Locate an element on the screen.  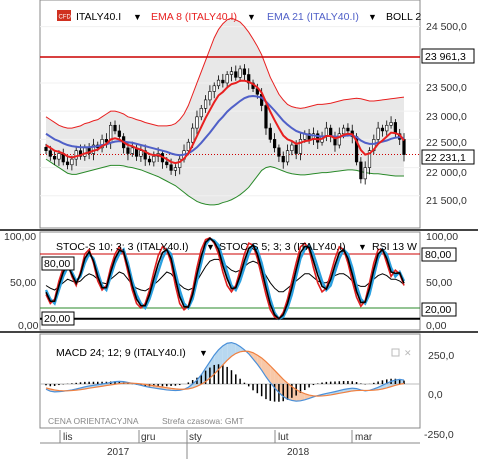
legend-ema21: EMA 21 (ITALY40.I) is located at coordinates (313, 17).